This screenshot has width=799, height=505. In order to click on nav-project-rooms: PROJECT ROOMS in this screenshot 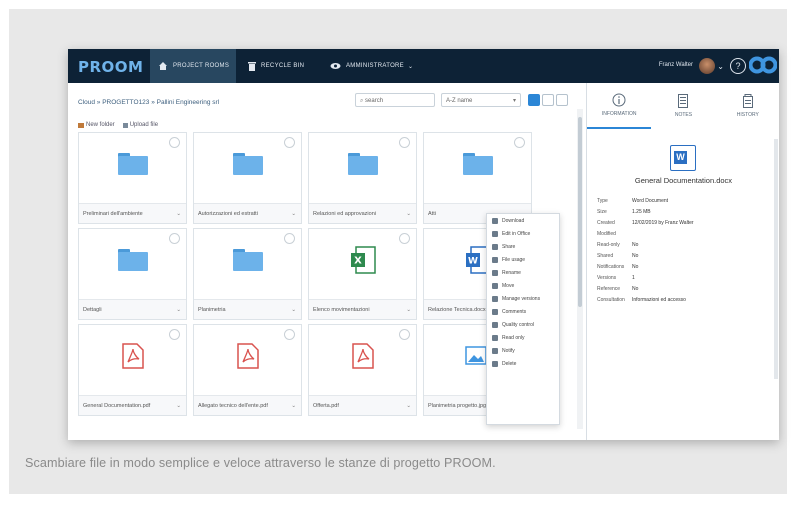, I will do `click(193, 66)`.